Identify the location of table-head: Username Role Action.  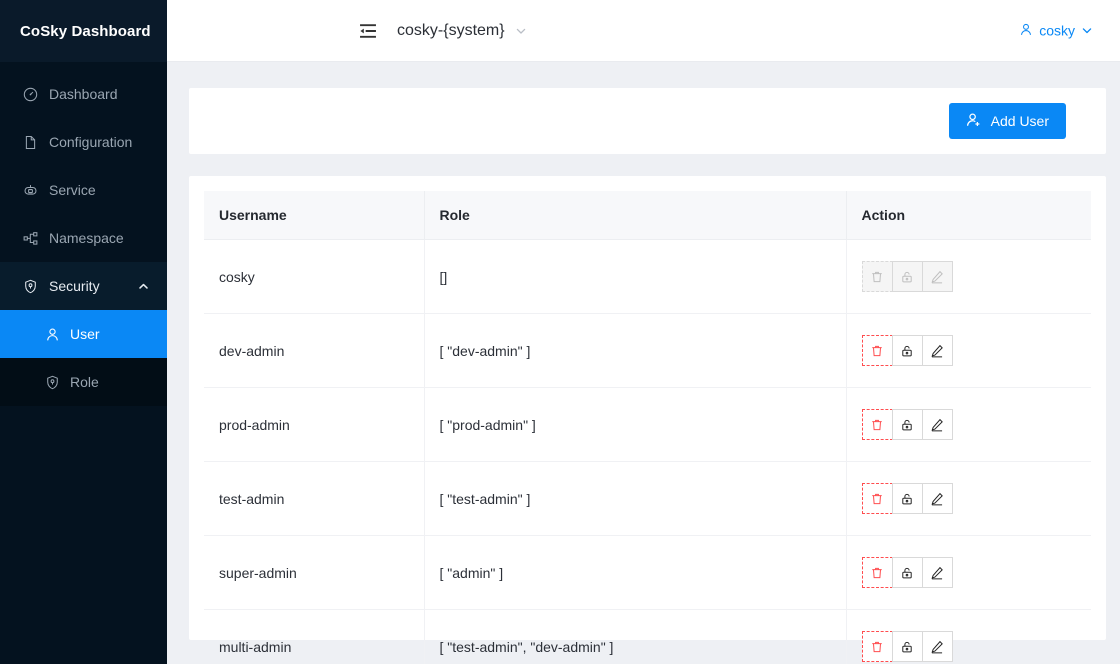
(647, 215).